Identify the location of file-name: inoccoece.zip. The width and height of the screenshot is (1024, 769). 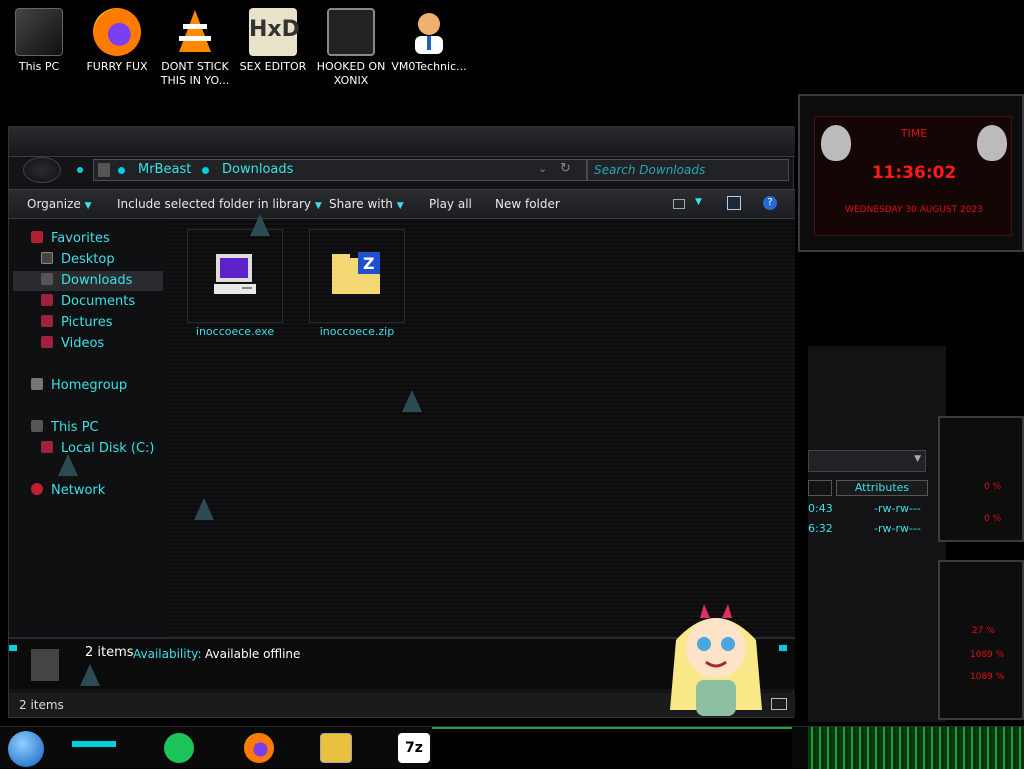
(357, 331).